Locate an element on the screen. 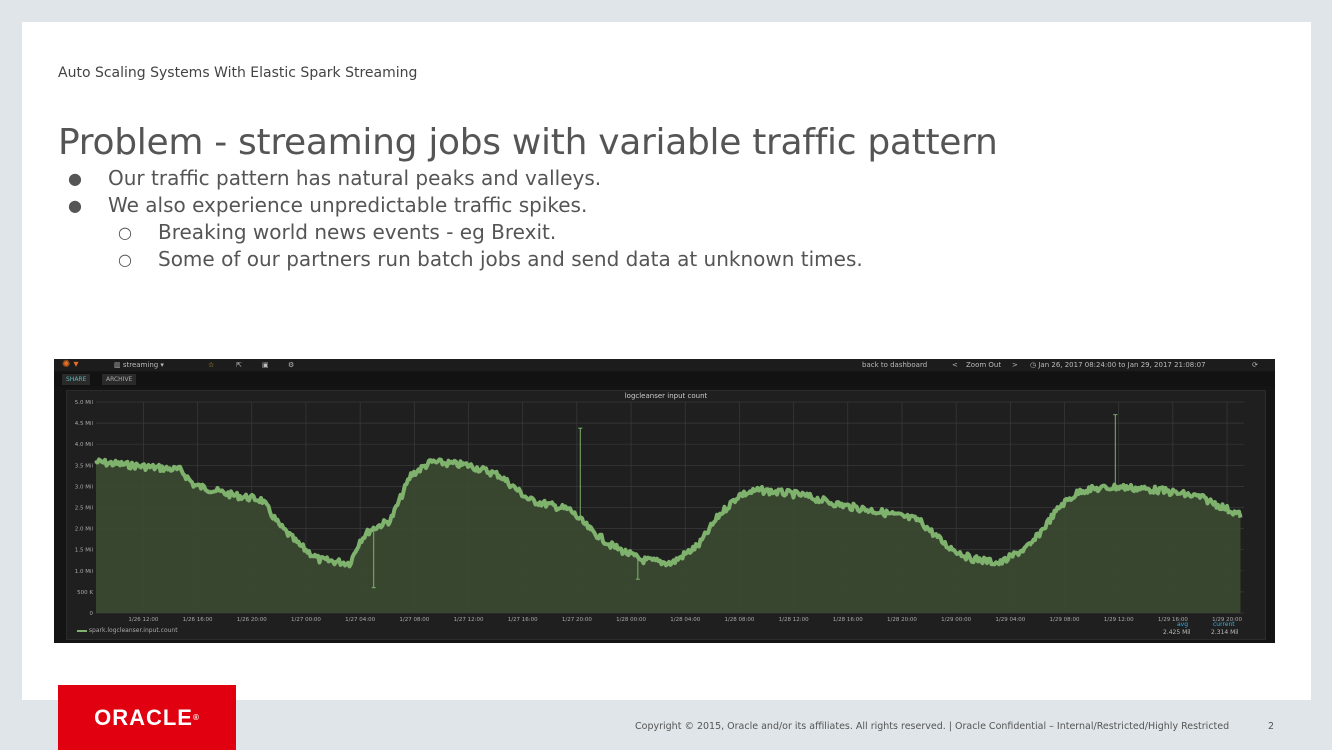 Image resolution: width=1332 pixels, height=750 pixels. x-tick-label: 1/28 08:00 is located at coordinates (739, 620).